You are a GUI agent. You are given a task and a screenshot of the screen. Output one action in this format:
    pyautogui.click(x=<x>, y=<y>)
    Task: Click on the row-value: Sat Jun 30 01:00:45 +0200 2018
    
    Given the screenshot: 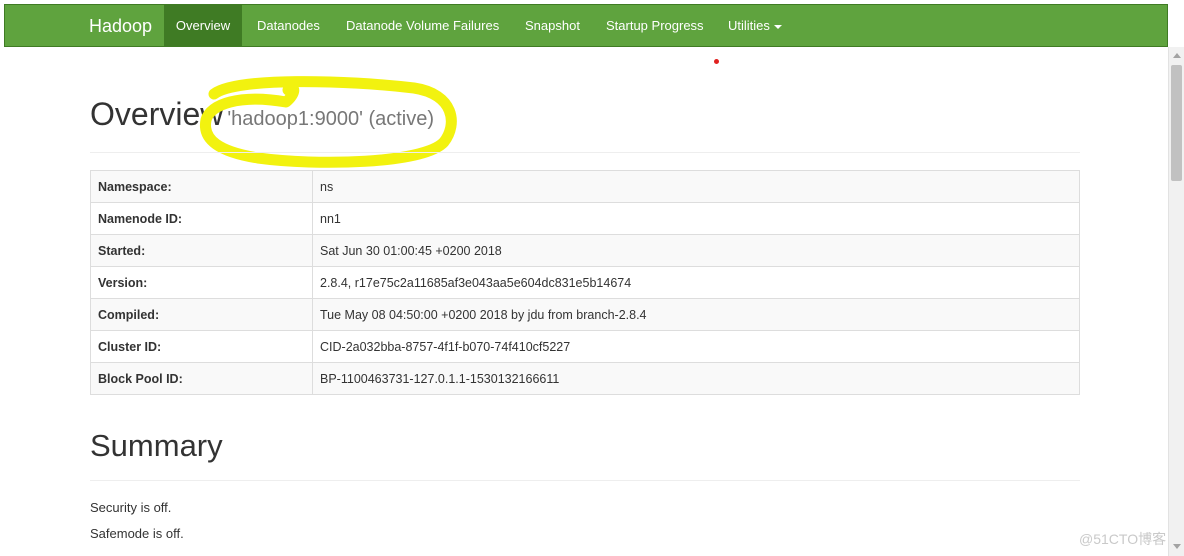 What is the action you would take?
    pyautogui.click(x=696, y=250)
    